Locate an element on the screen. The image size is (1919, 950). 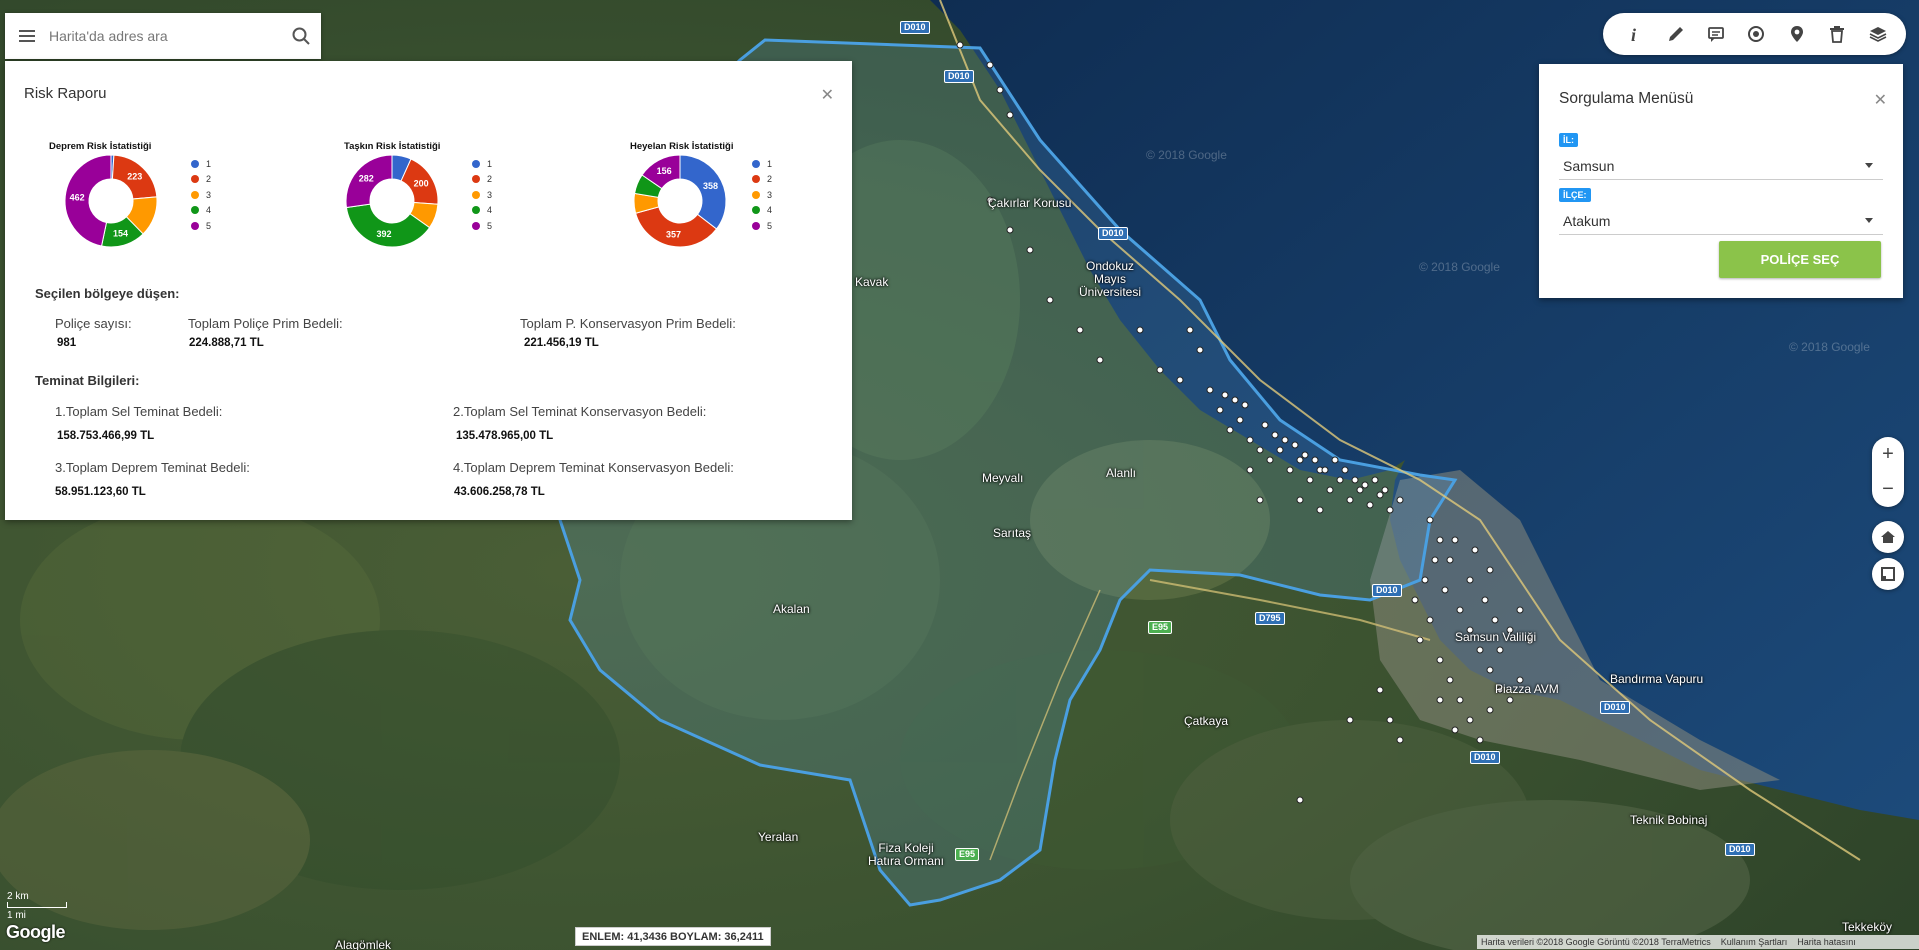
layers-button is located at coordinates (1878, 34).